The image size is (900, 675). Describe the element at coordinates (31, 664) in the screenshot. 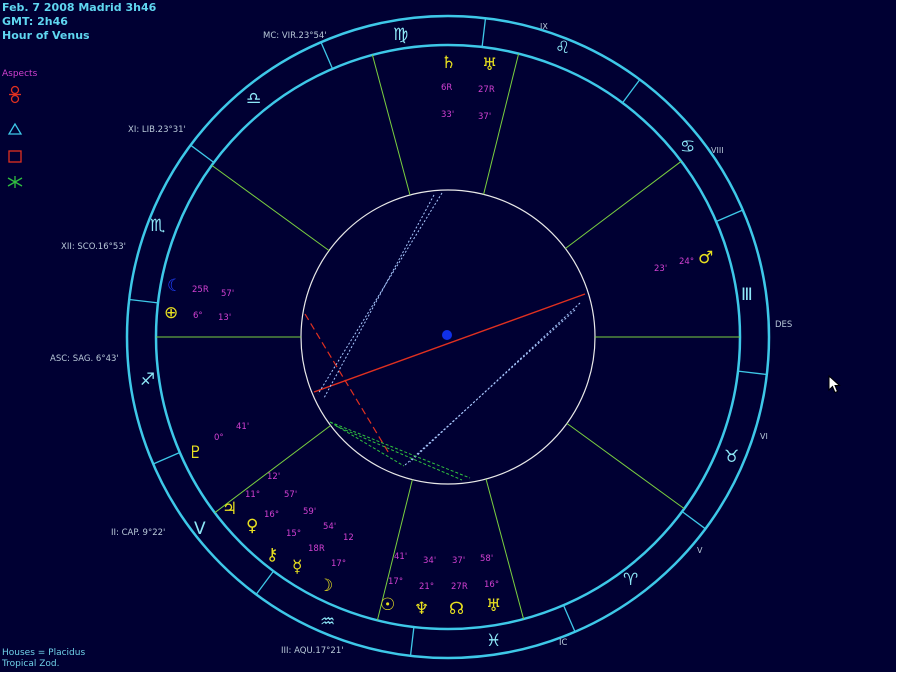

I see `zodiac-type-label: Tropical Zod.` at that location.